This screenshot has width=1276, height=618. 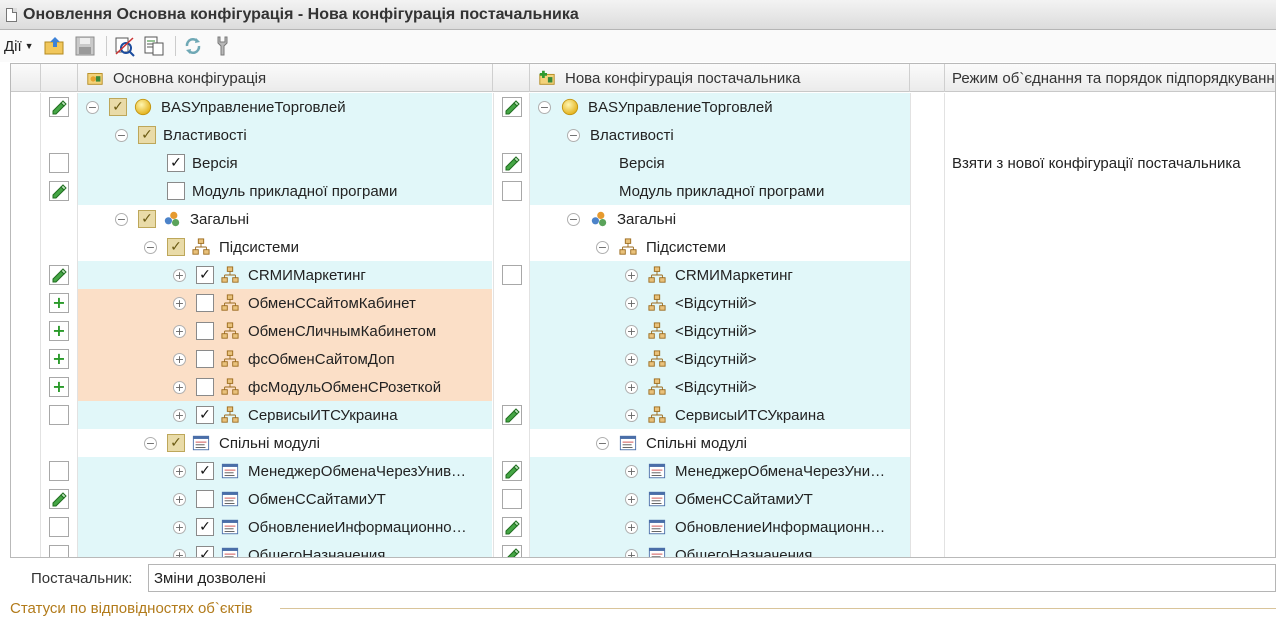 I want to click on report-icon, so click(x=154, y=46).